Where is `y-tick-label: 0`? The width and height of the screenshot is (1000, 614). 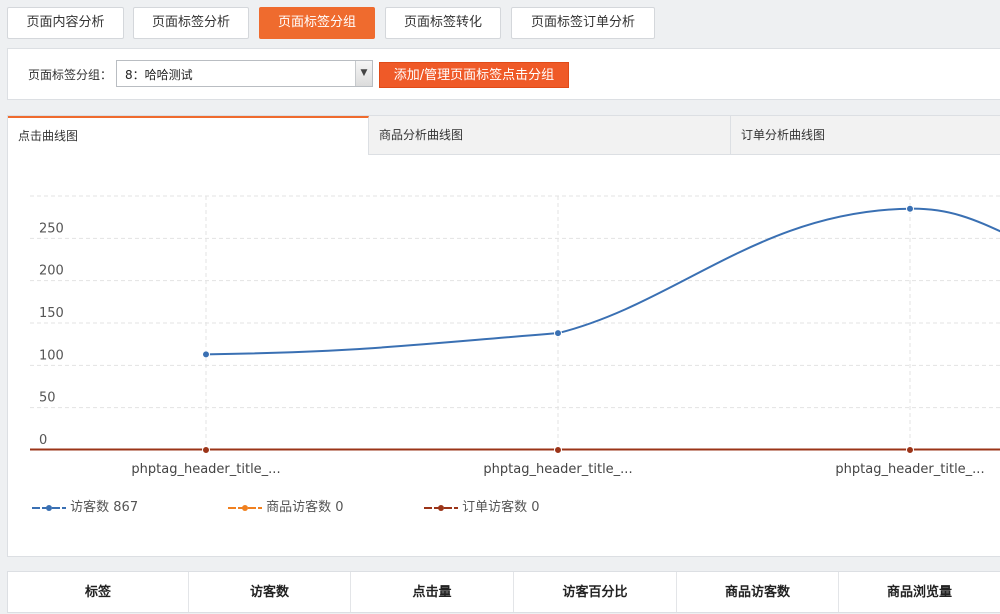
y-tick-label: 0 is located at coordinates (43, 440).